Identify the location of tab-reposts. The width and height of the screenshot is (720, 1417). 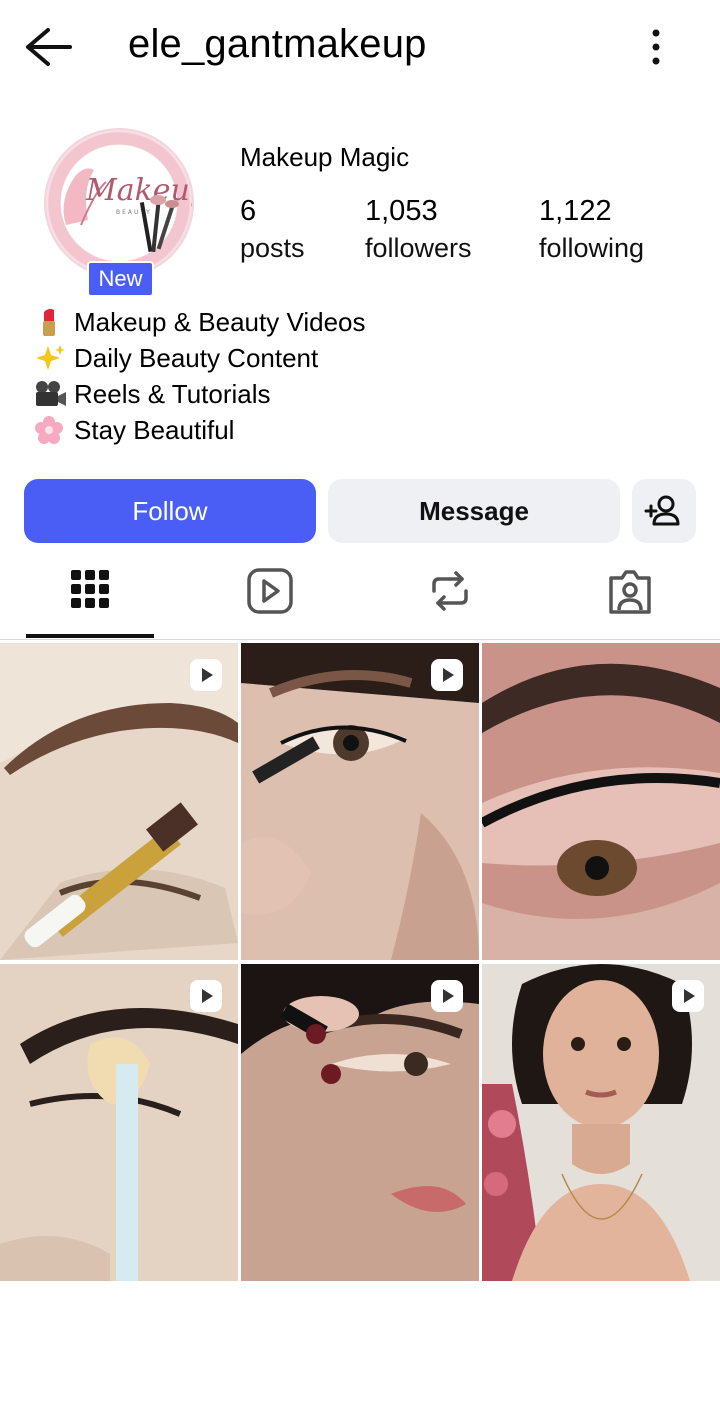
(450, 594).